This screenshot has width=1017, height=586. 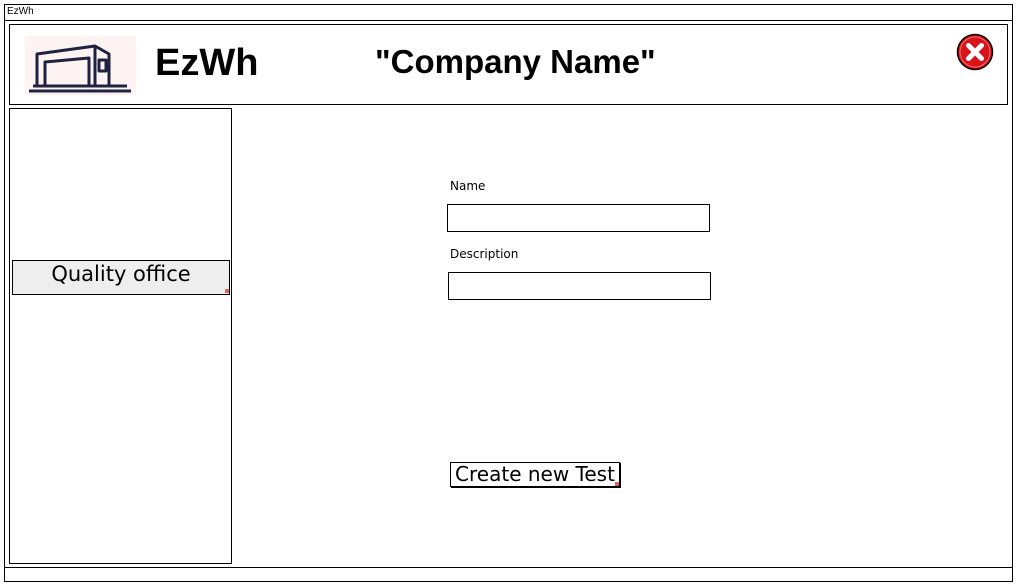 I want to click on app-name: EzWh, so click(x=207, y=63).